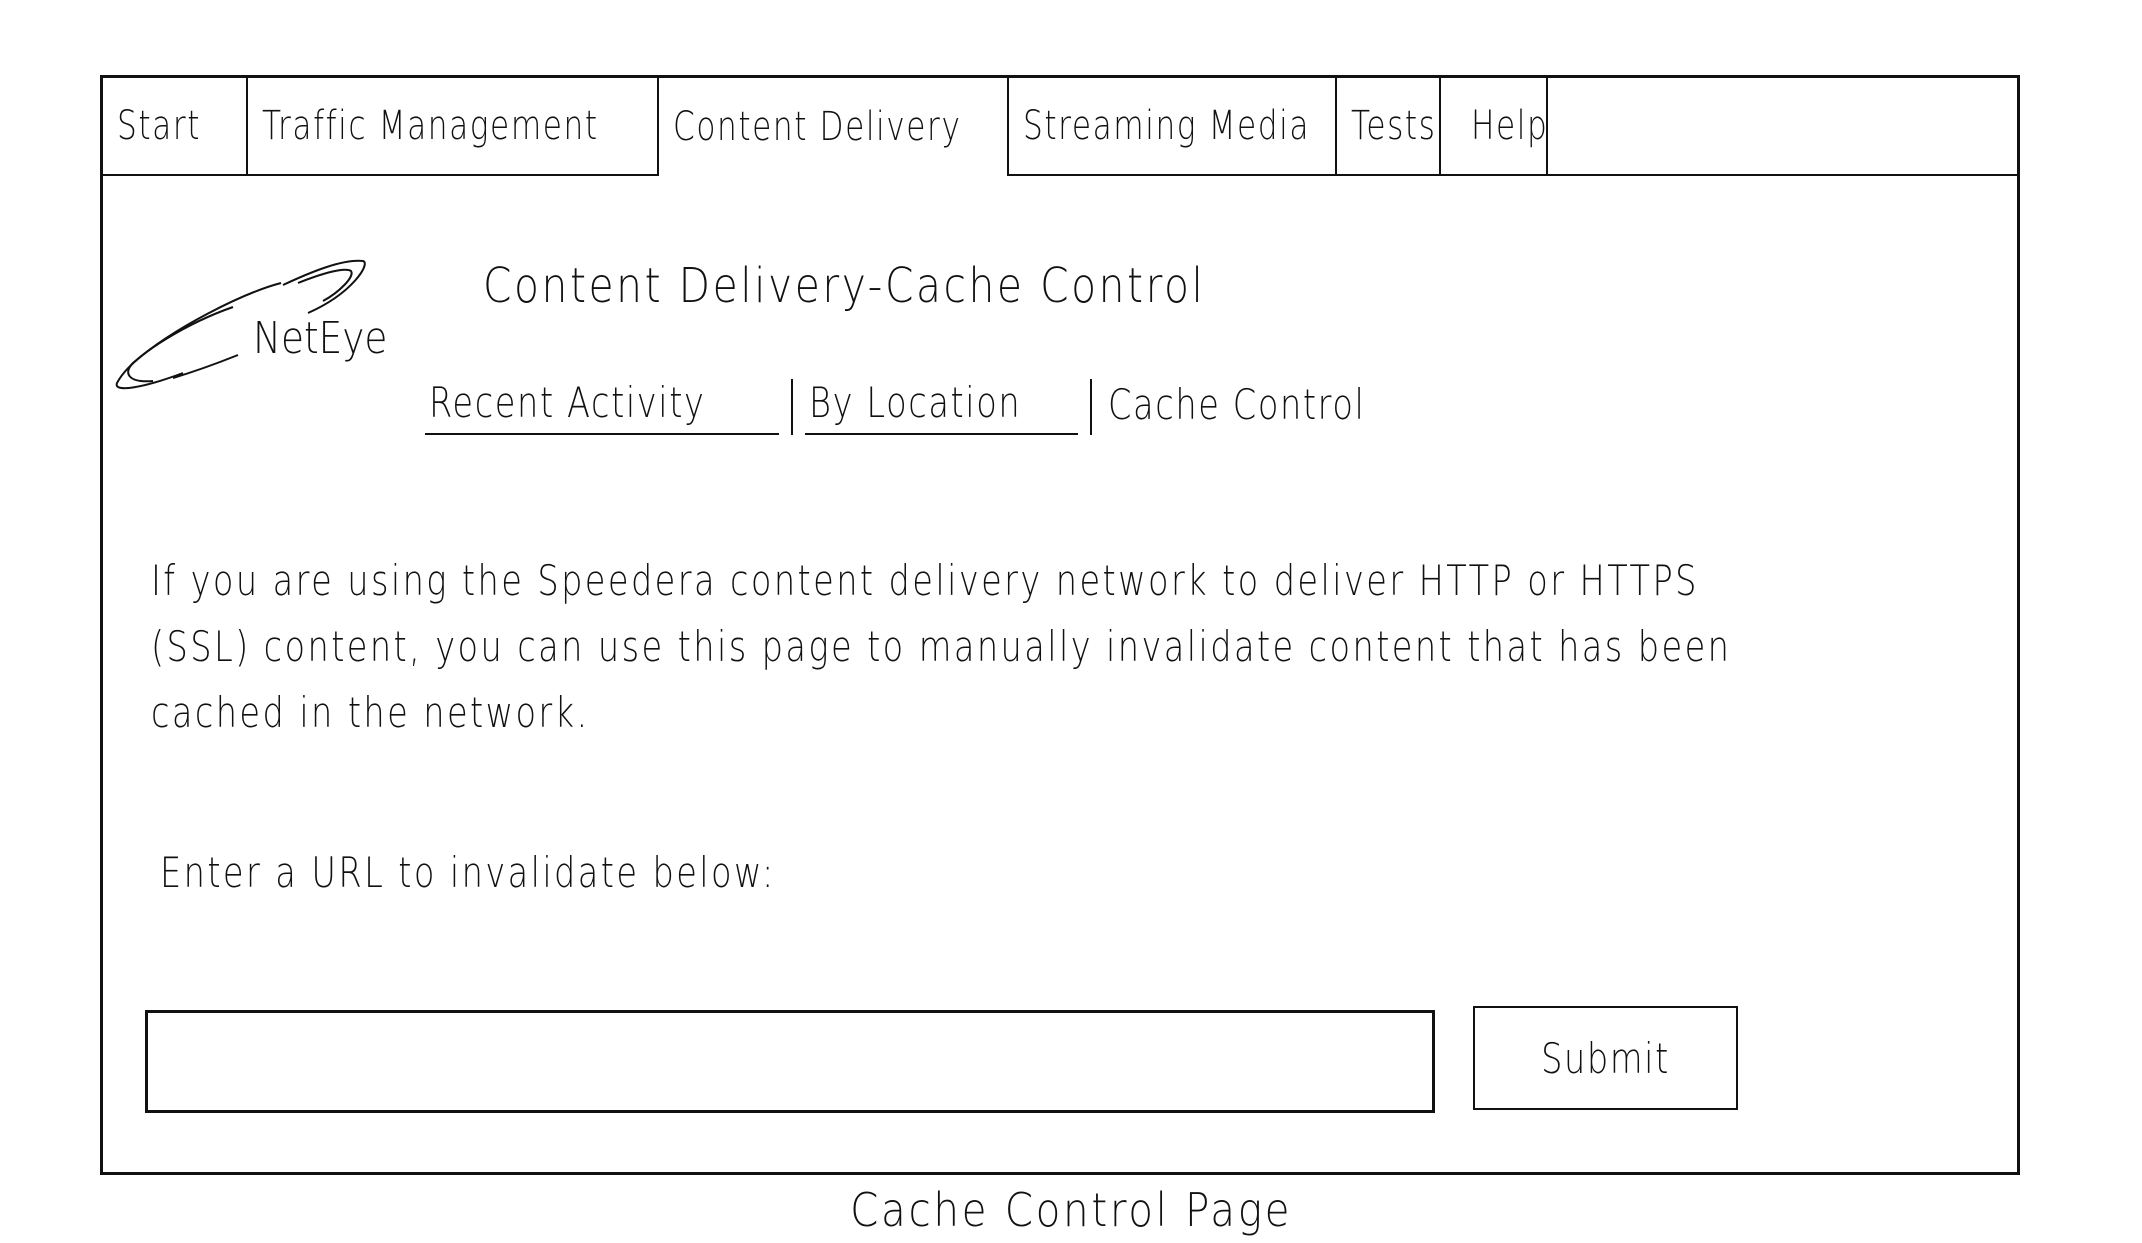 This screenshot has width=2142, height=1243. Describe the element at coordinates (370, 712) in the screenshot. I see `description-line: cached in the network.` at that location.